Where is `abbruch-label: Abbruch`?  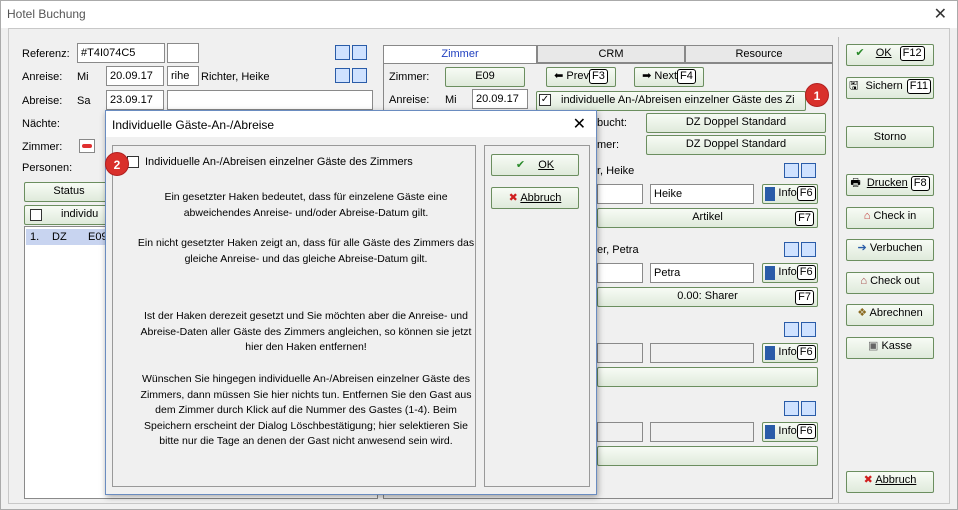
abbruch-label: Abbruch is located at coordinates (896, 480).